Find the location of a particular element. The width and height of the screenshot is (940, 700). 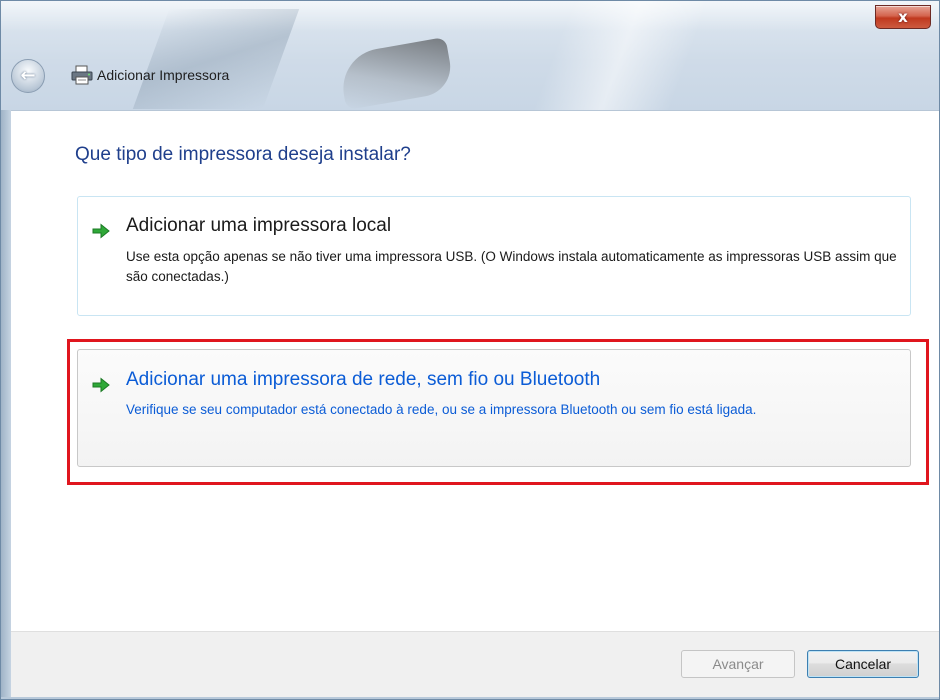

printer-icon is located at coordinates (82, 75).